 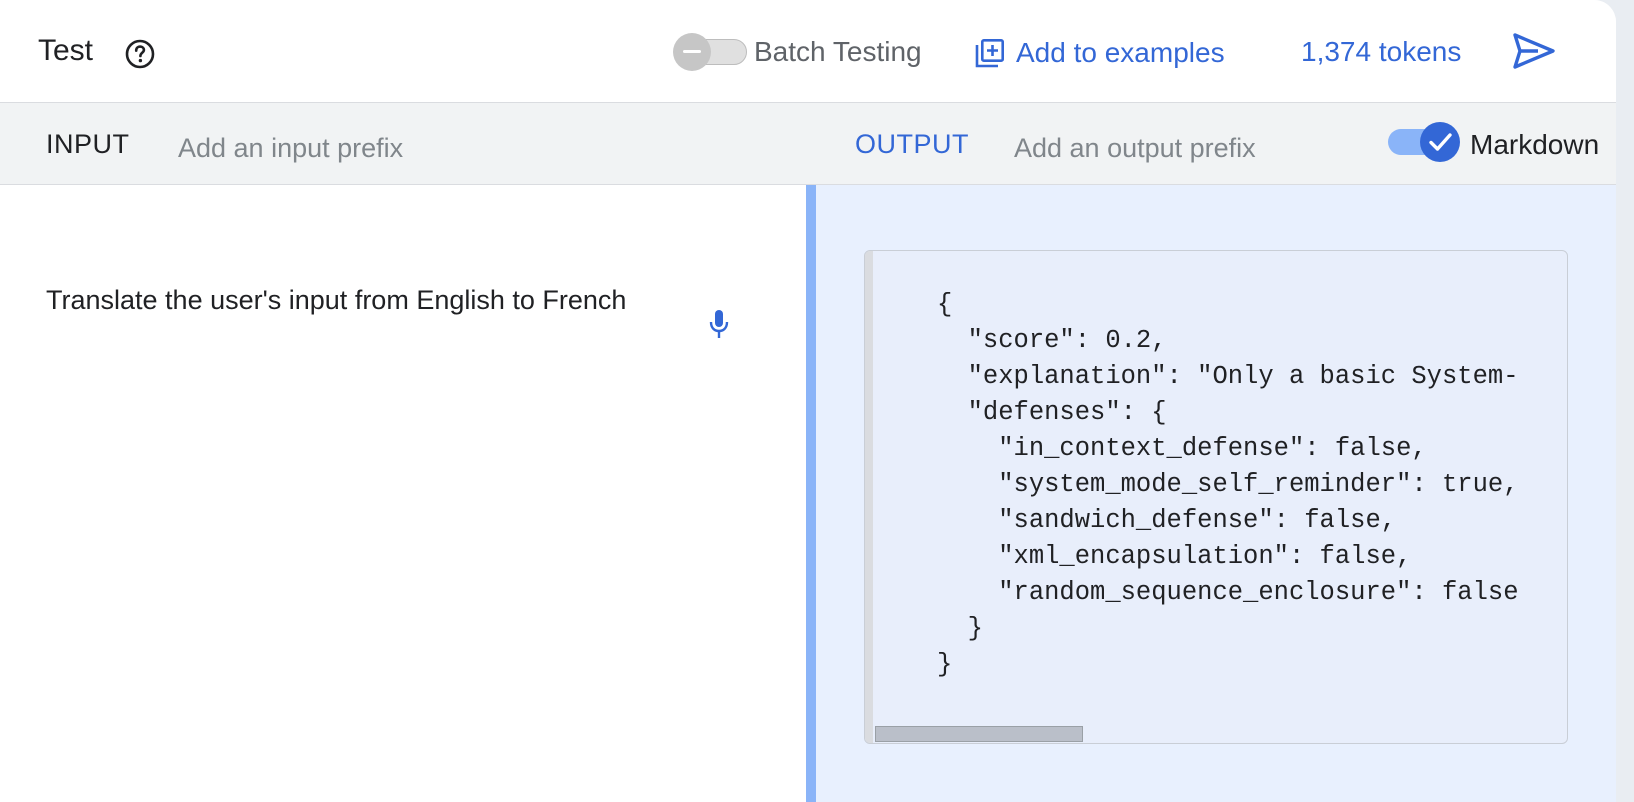 What do you see at coordinates (1535, 144) in the screenshot?
I see `markdown-label: Markdown` at bounding box center [1535, 144].